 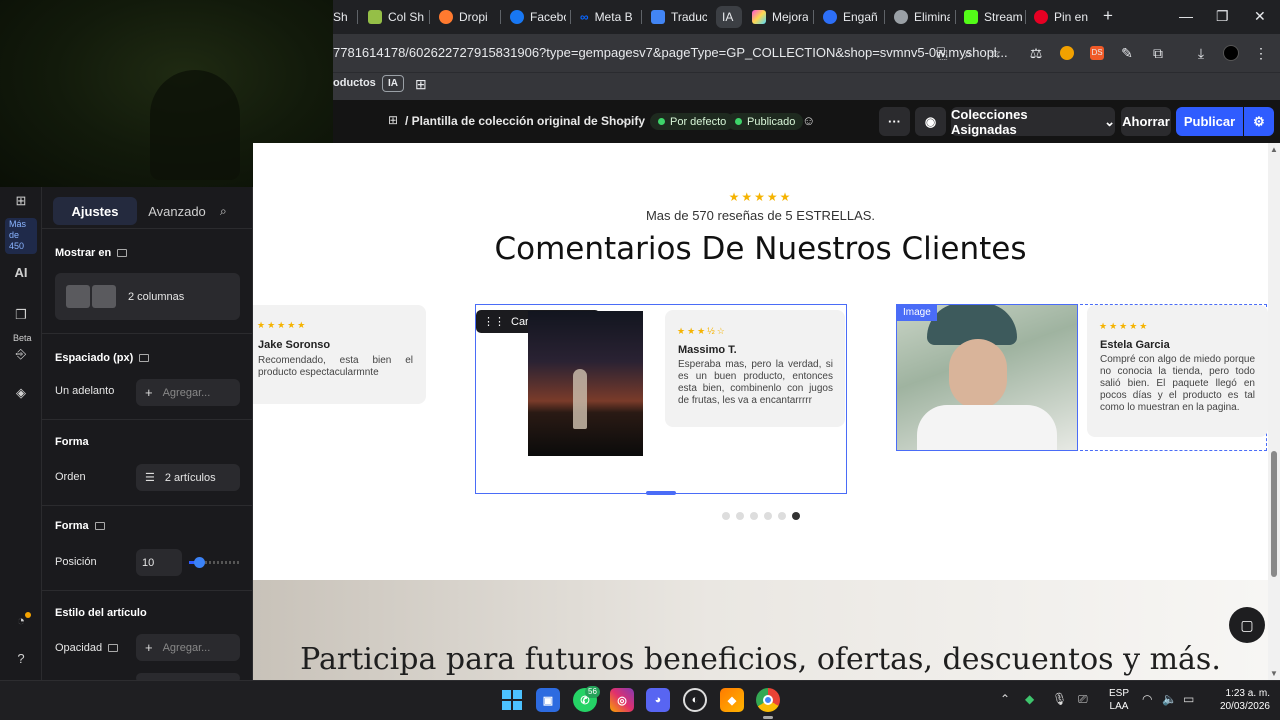 What do you see at coordinates (1169, 699) in the screenshot?
I see `volume-icon: 🔈` at bounding box center [1169, 699].